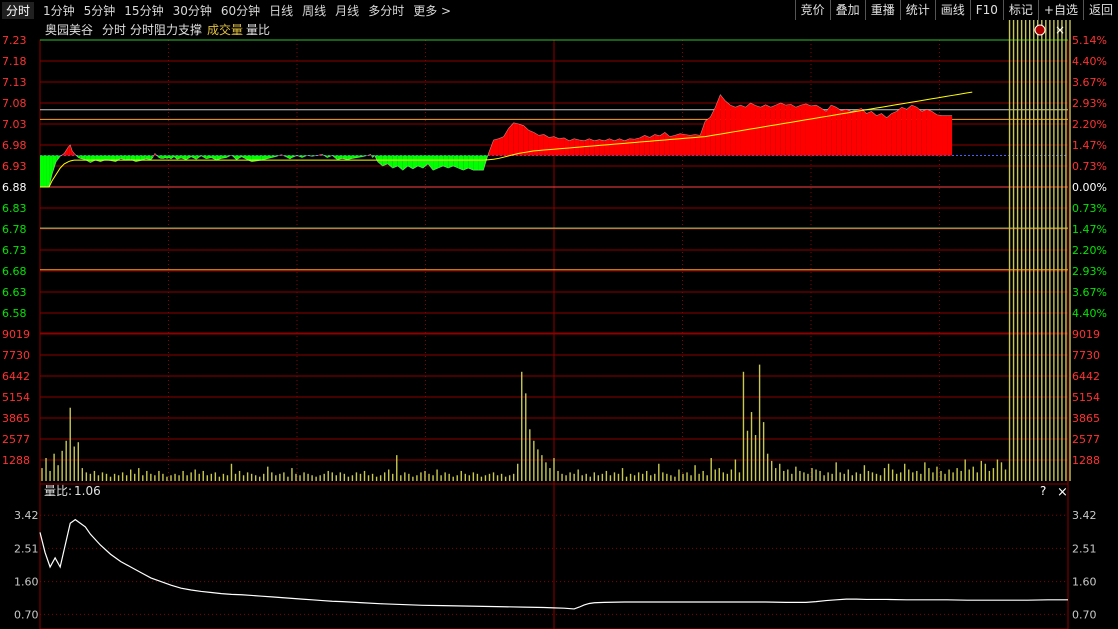  Describe the element at coordinates (1089, 229) in the screenshot. I see `pct-tick-9: 1.47%` at that location.